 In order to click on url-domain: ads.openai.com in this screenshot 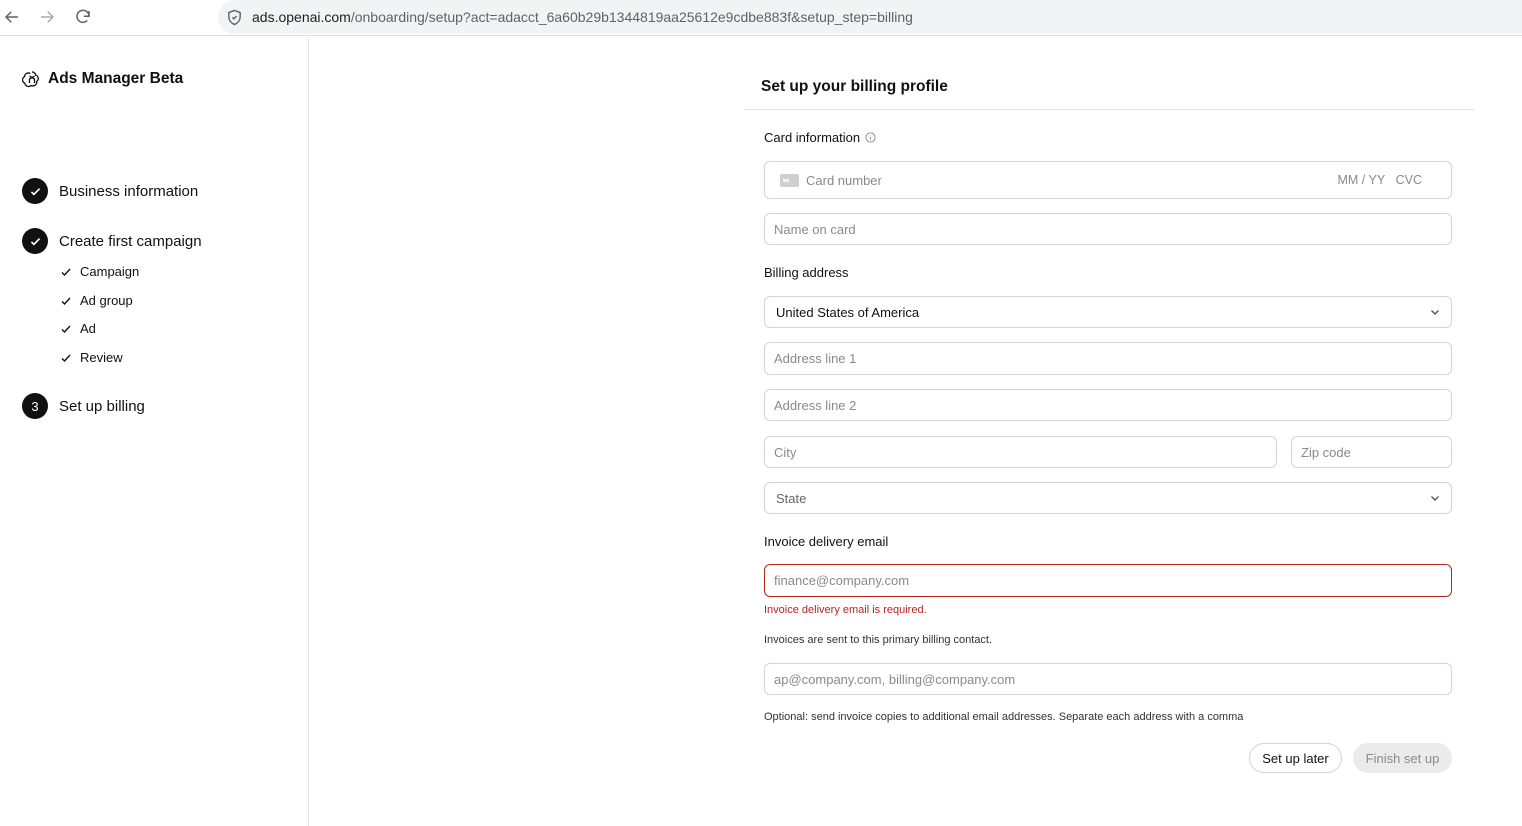, I will do `click(301, 17)`.